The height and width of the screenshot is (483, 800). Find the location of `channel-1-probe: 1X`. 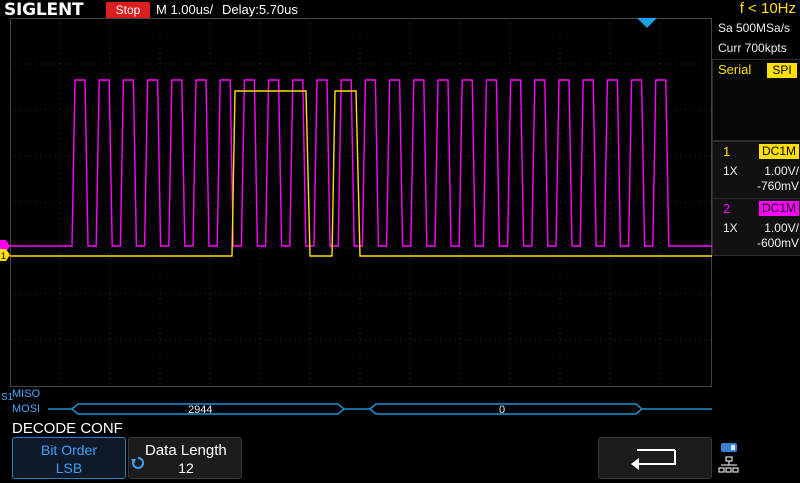

channel-1-probe: 1X is located at coordinates (730, 171).